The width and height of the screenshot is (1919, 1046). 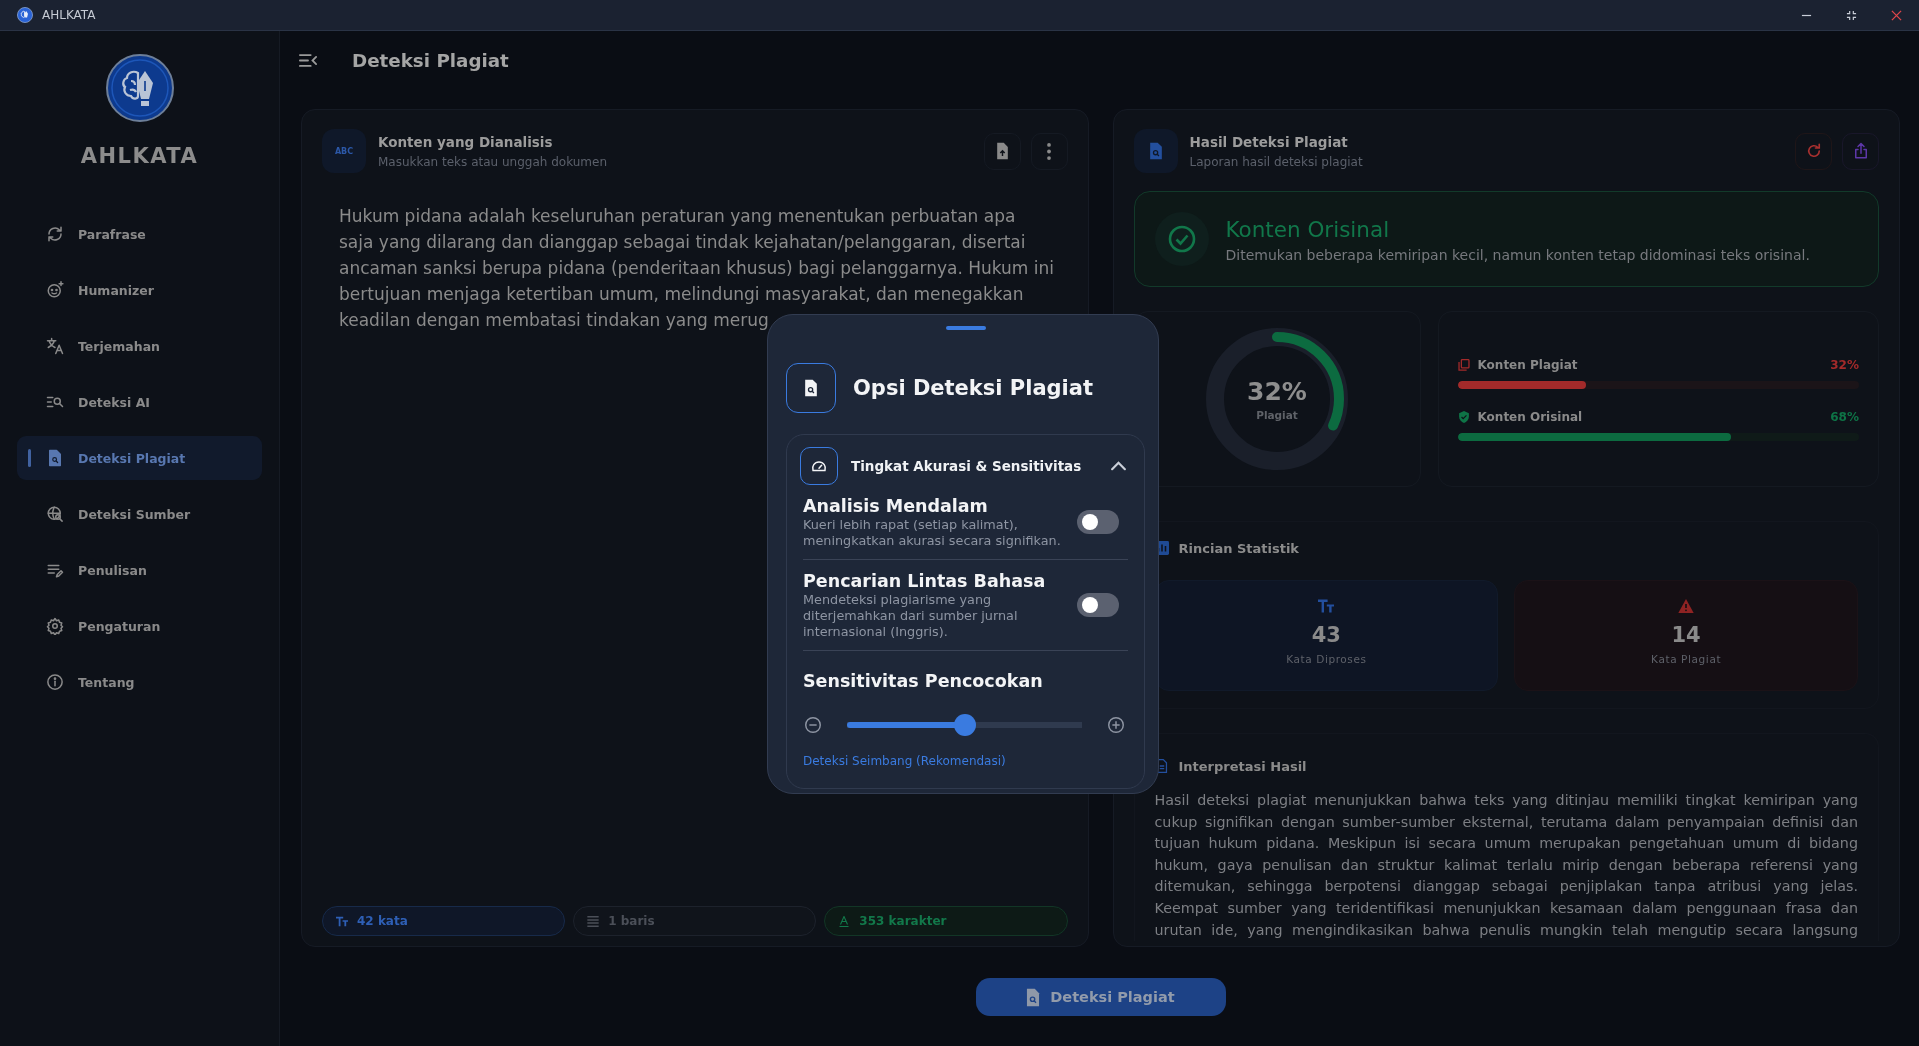 I want to click on abc-badge: ABC, so click(x=344, y=151).